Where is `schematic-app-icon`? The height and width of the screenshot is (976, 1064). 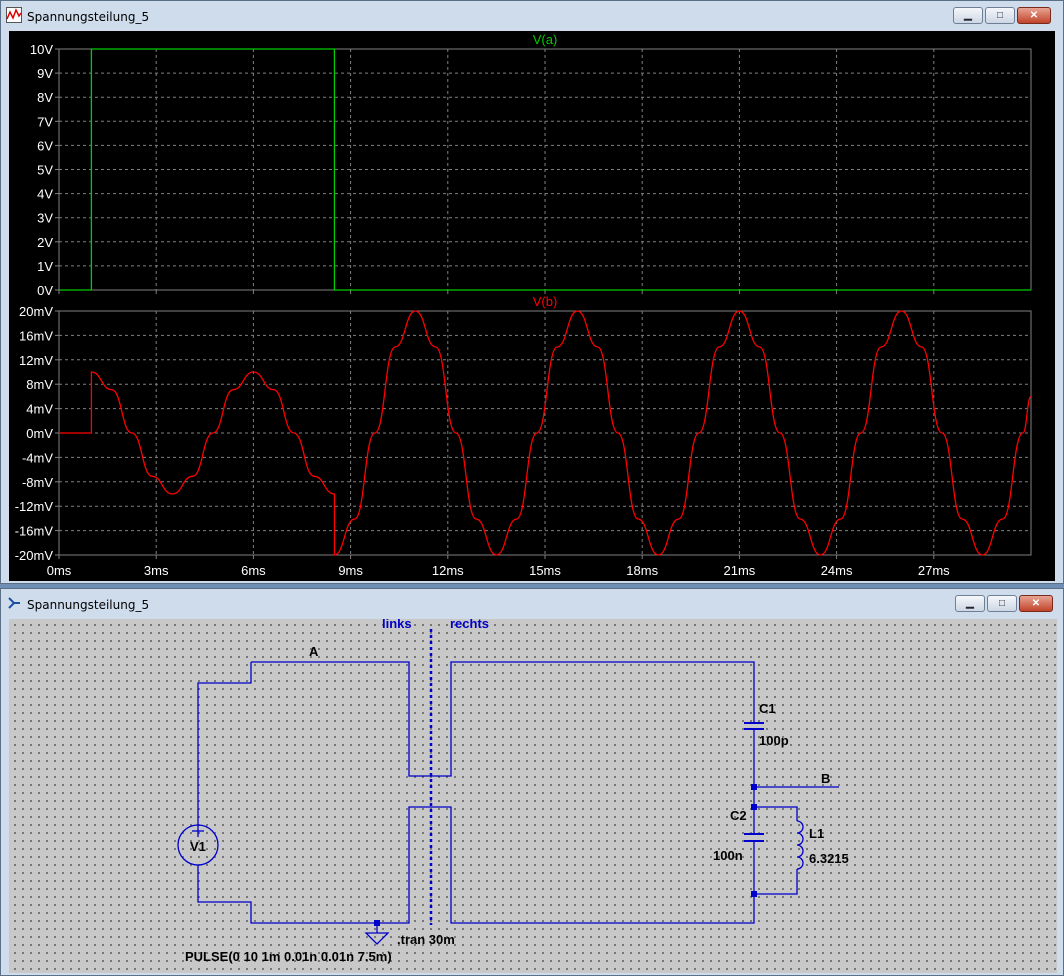 schematic-app-icon is located at coordinates (14, 603).